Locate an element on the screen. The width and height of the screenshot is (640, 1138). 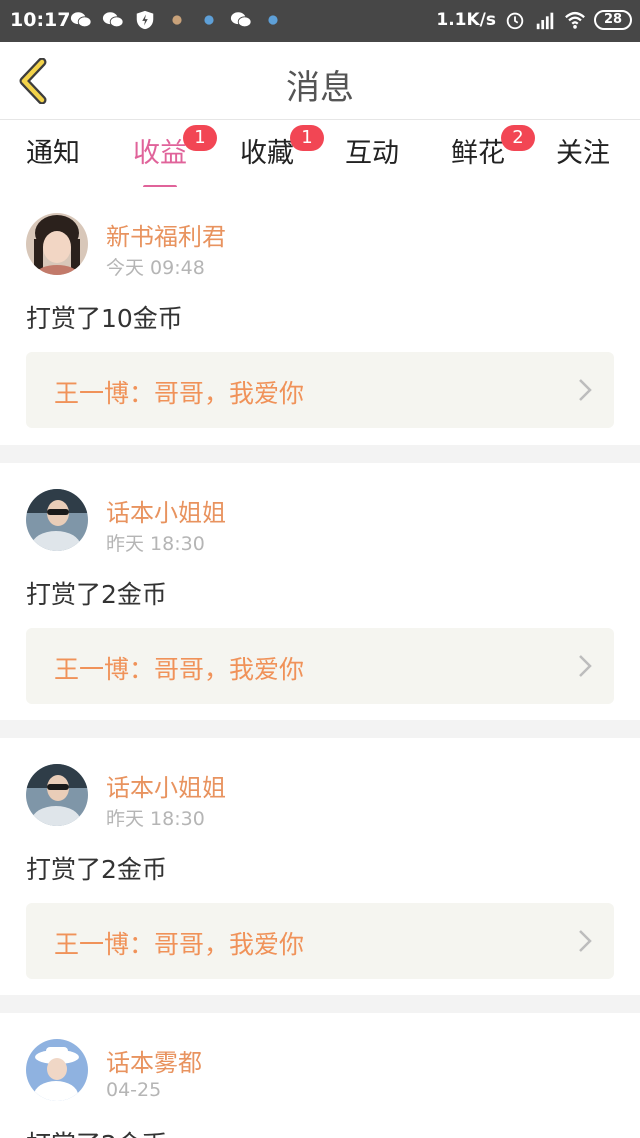
tab-label: 关注 is located at coordinates (583, 153).